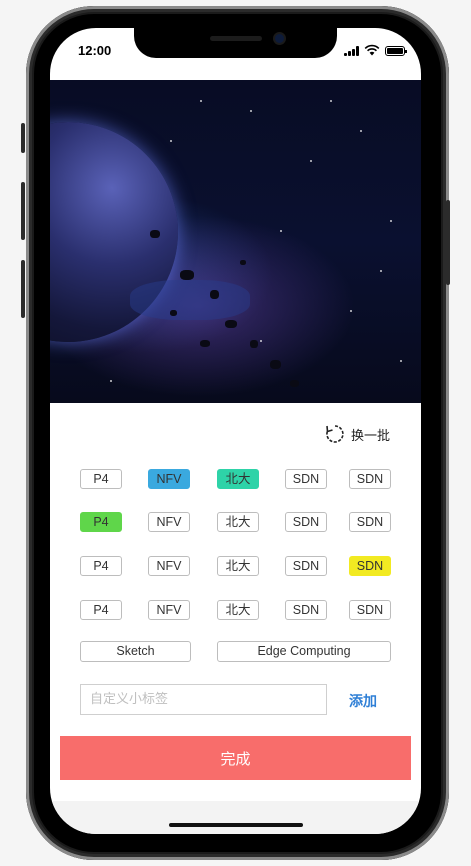 This screenshot has width=471, height=866. Describe the element at coordinates (304, 651) in the screenshot. I see `tag-edge-computing: Edge Computing` at that location.